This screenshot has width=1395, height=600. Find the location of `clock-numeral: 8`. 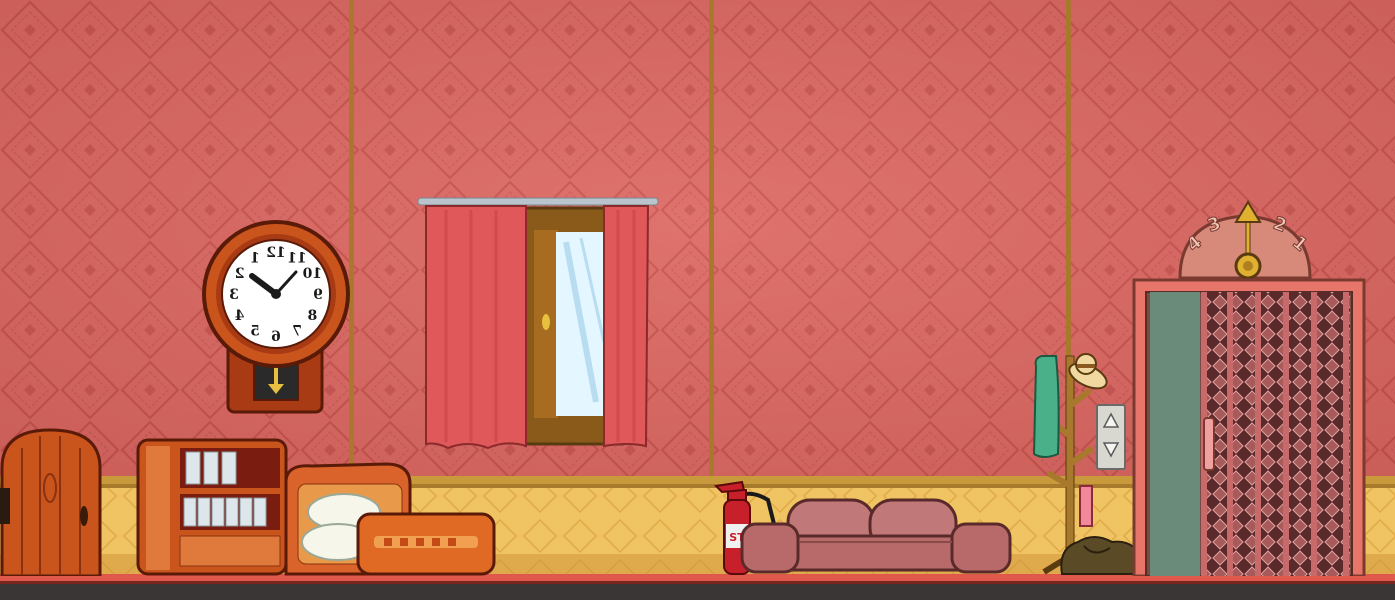

clock-numeral: 8 is located at coordinates (312, 316).